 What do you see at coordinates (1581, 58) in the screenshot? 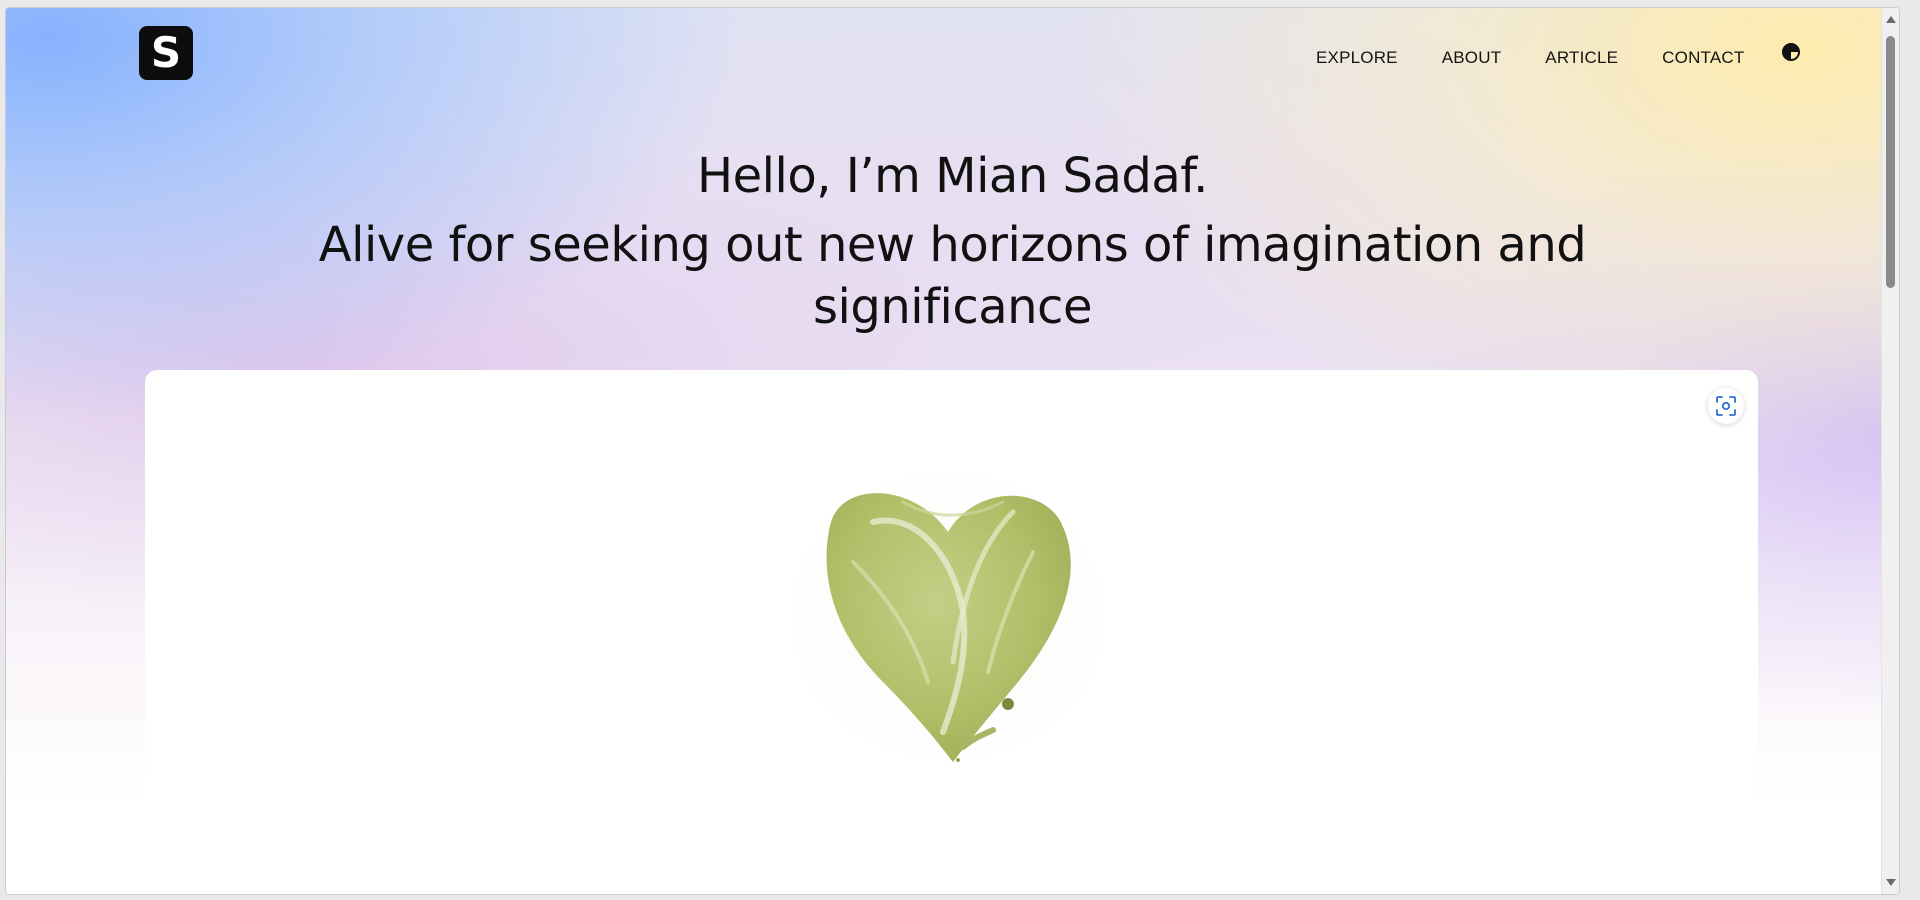
I see `nav-item-article: ARTICLE` at bounding box center [1581, 58].